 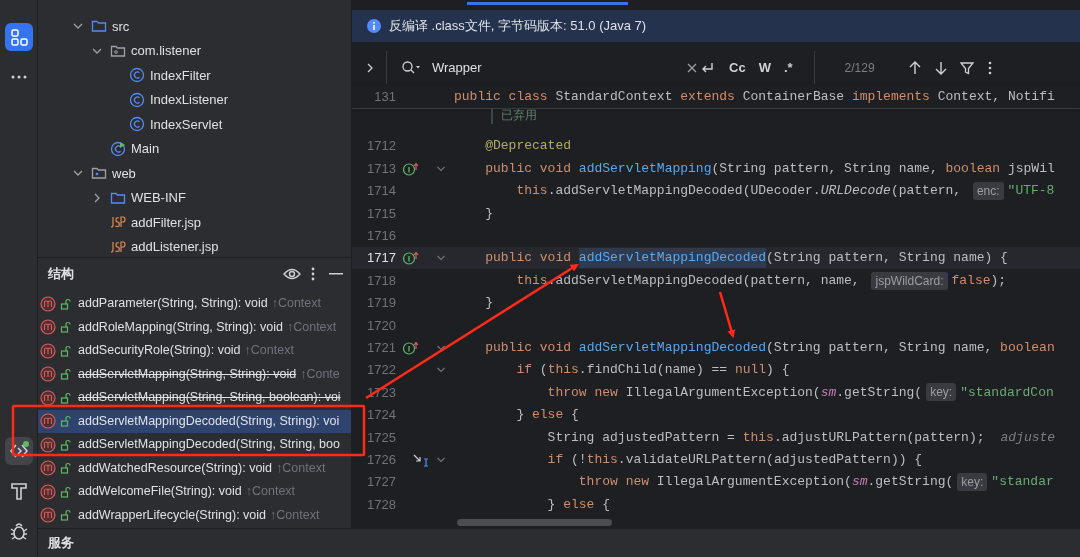 I want to click on code-line: throw new IllegalArgumentException(sm.getString( key: "standar, so click(x=815, y=482).